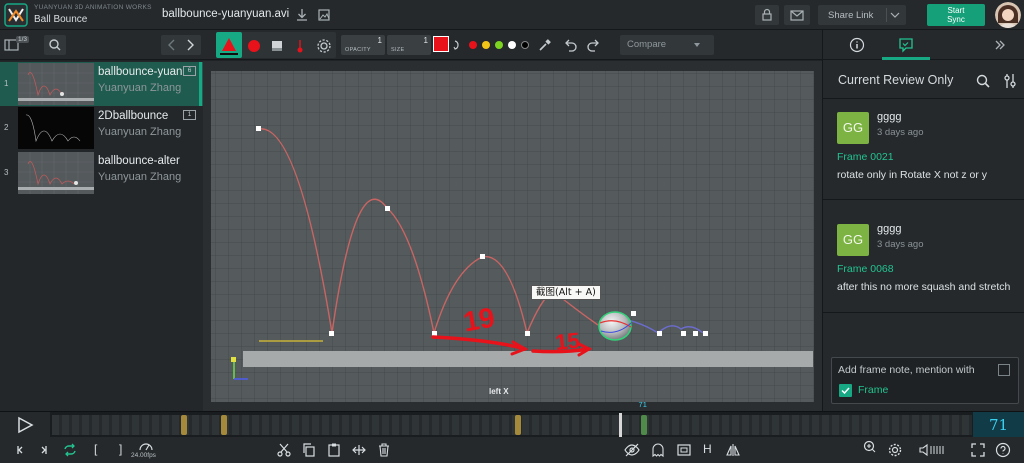 Image resolution: width=1024 pixels, height=463 pixels. I want to click on mark-out-button: ], so click(120, 449).